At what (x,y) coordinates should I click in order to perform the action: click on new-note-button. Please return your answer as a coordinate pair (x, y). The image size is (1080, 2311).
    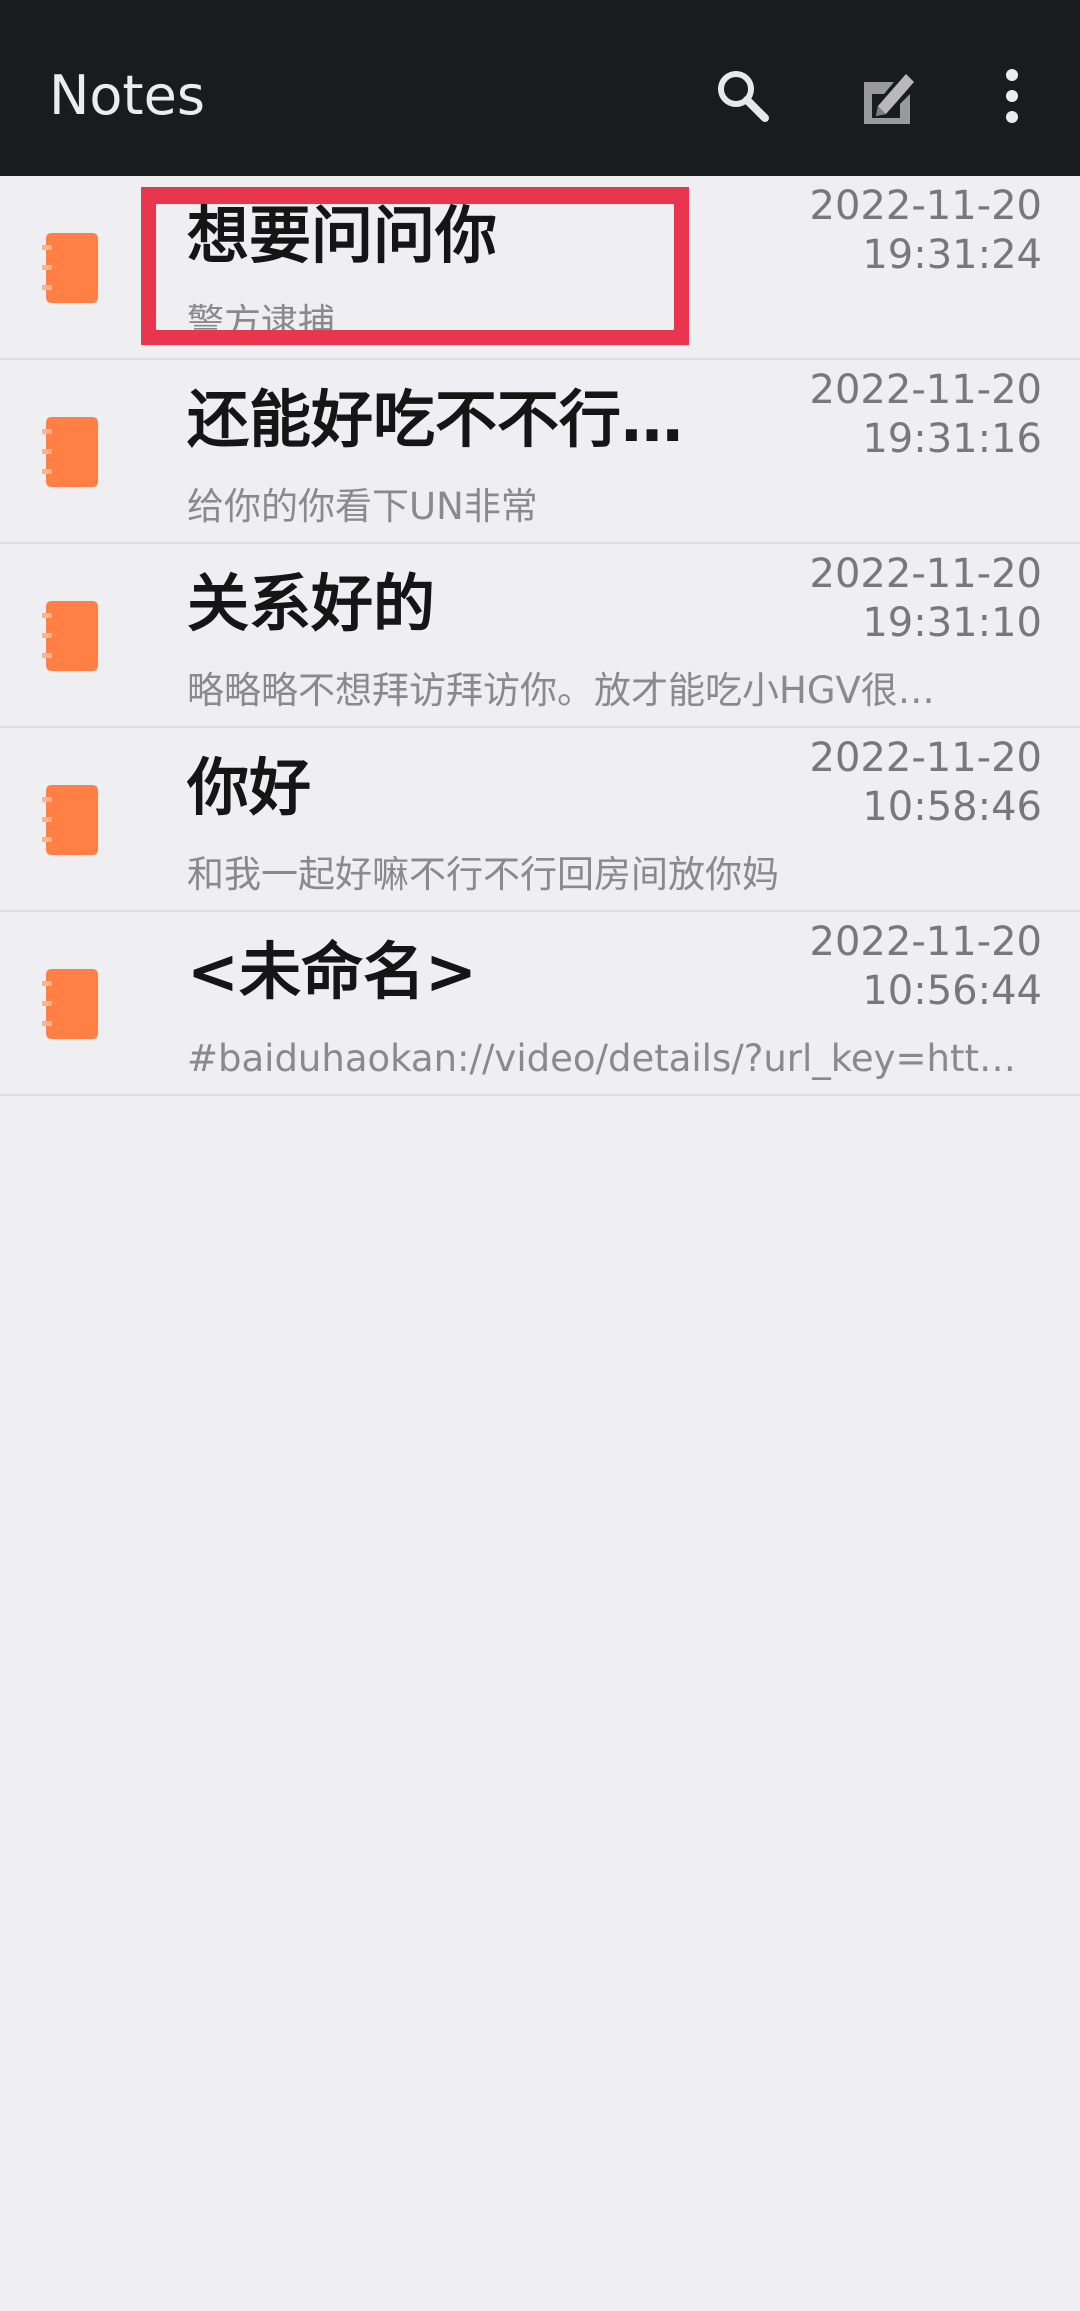
    Looking at the image, I should click on (888, 96).